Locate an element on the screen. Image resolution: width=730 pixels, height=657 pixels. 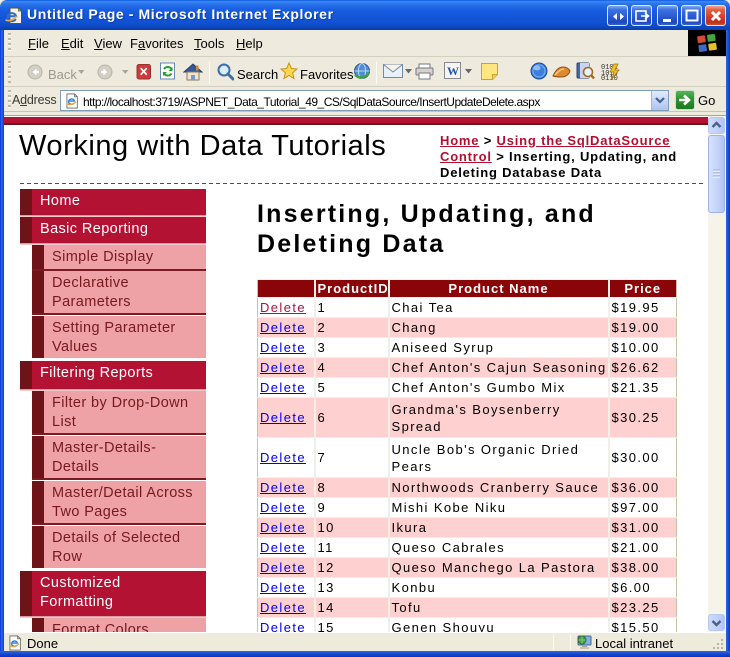
svg-text: W is located at coordinates (453, 71).